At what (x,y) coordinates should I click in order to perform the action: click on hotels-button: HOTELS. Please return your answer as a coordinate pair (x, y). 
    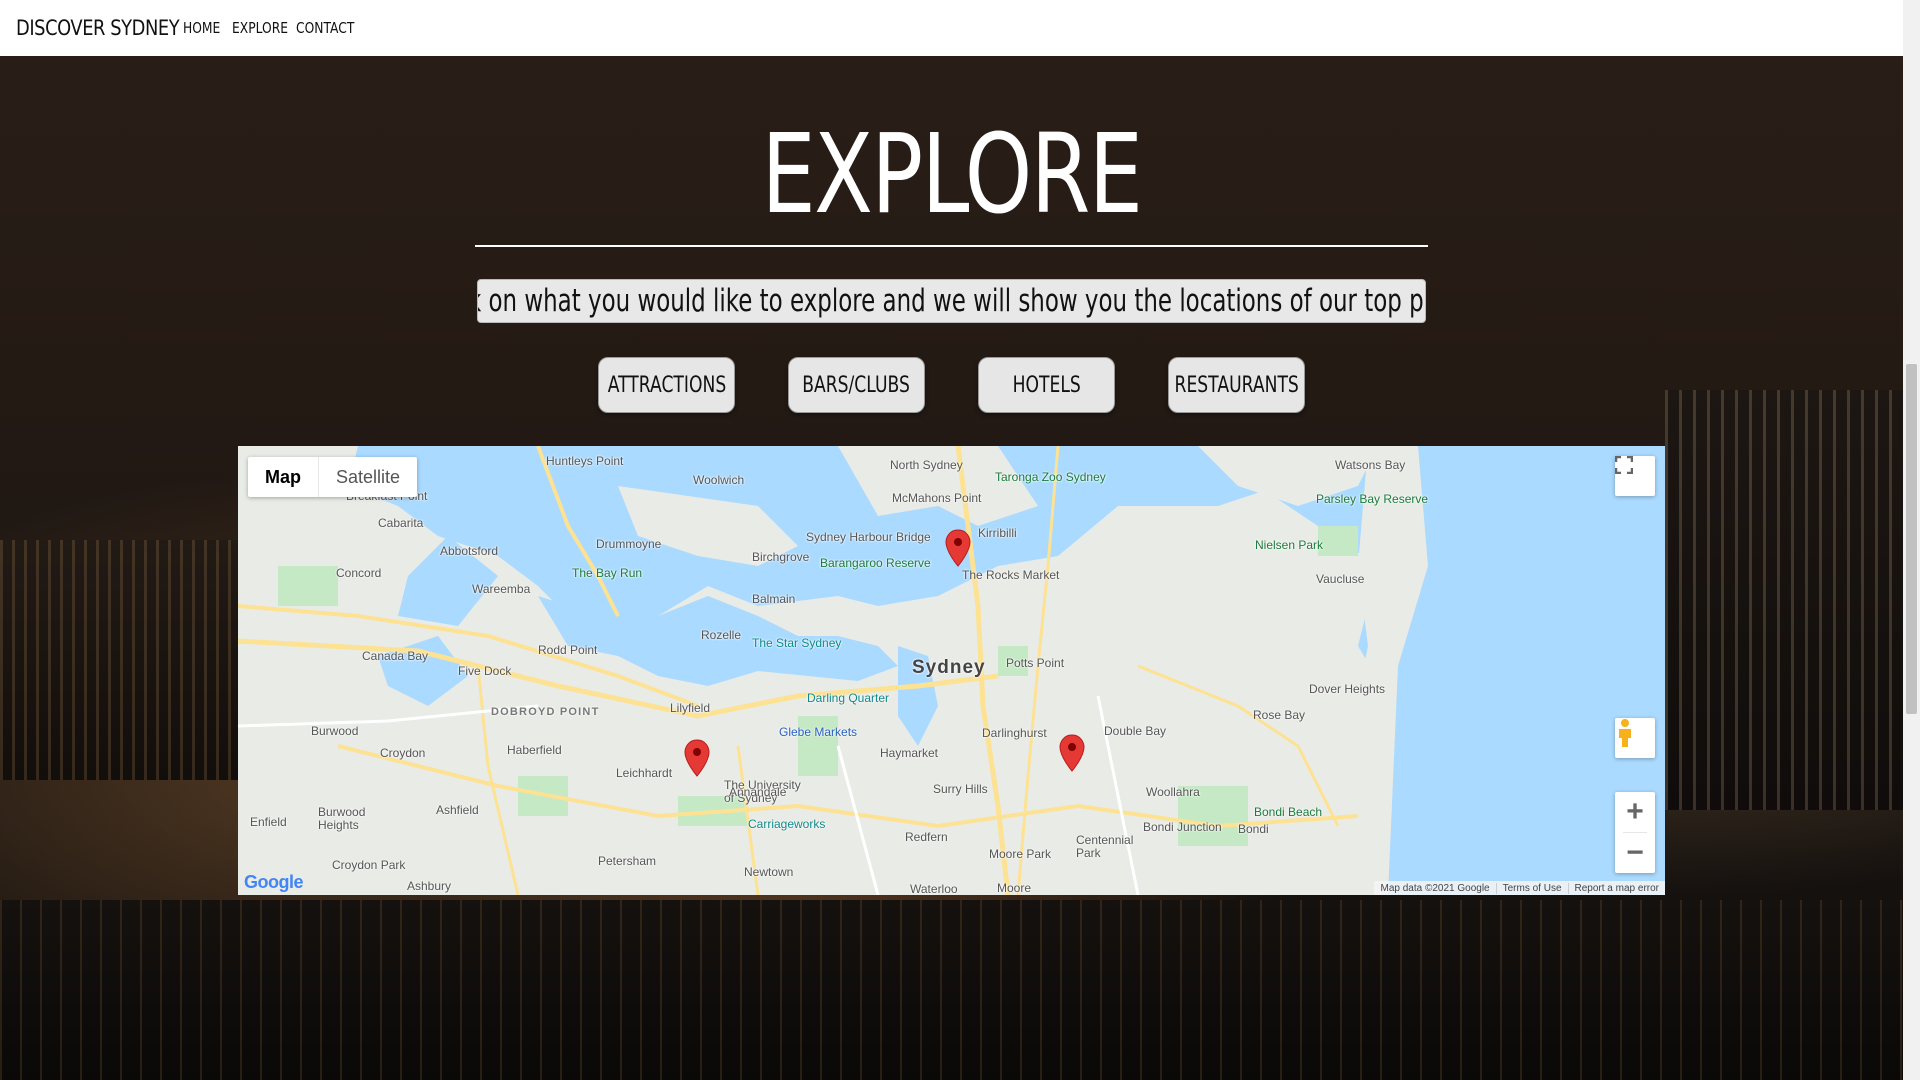
    Looking at the image, I should click on (1046, 385).